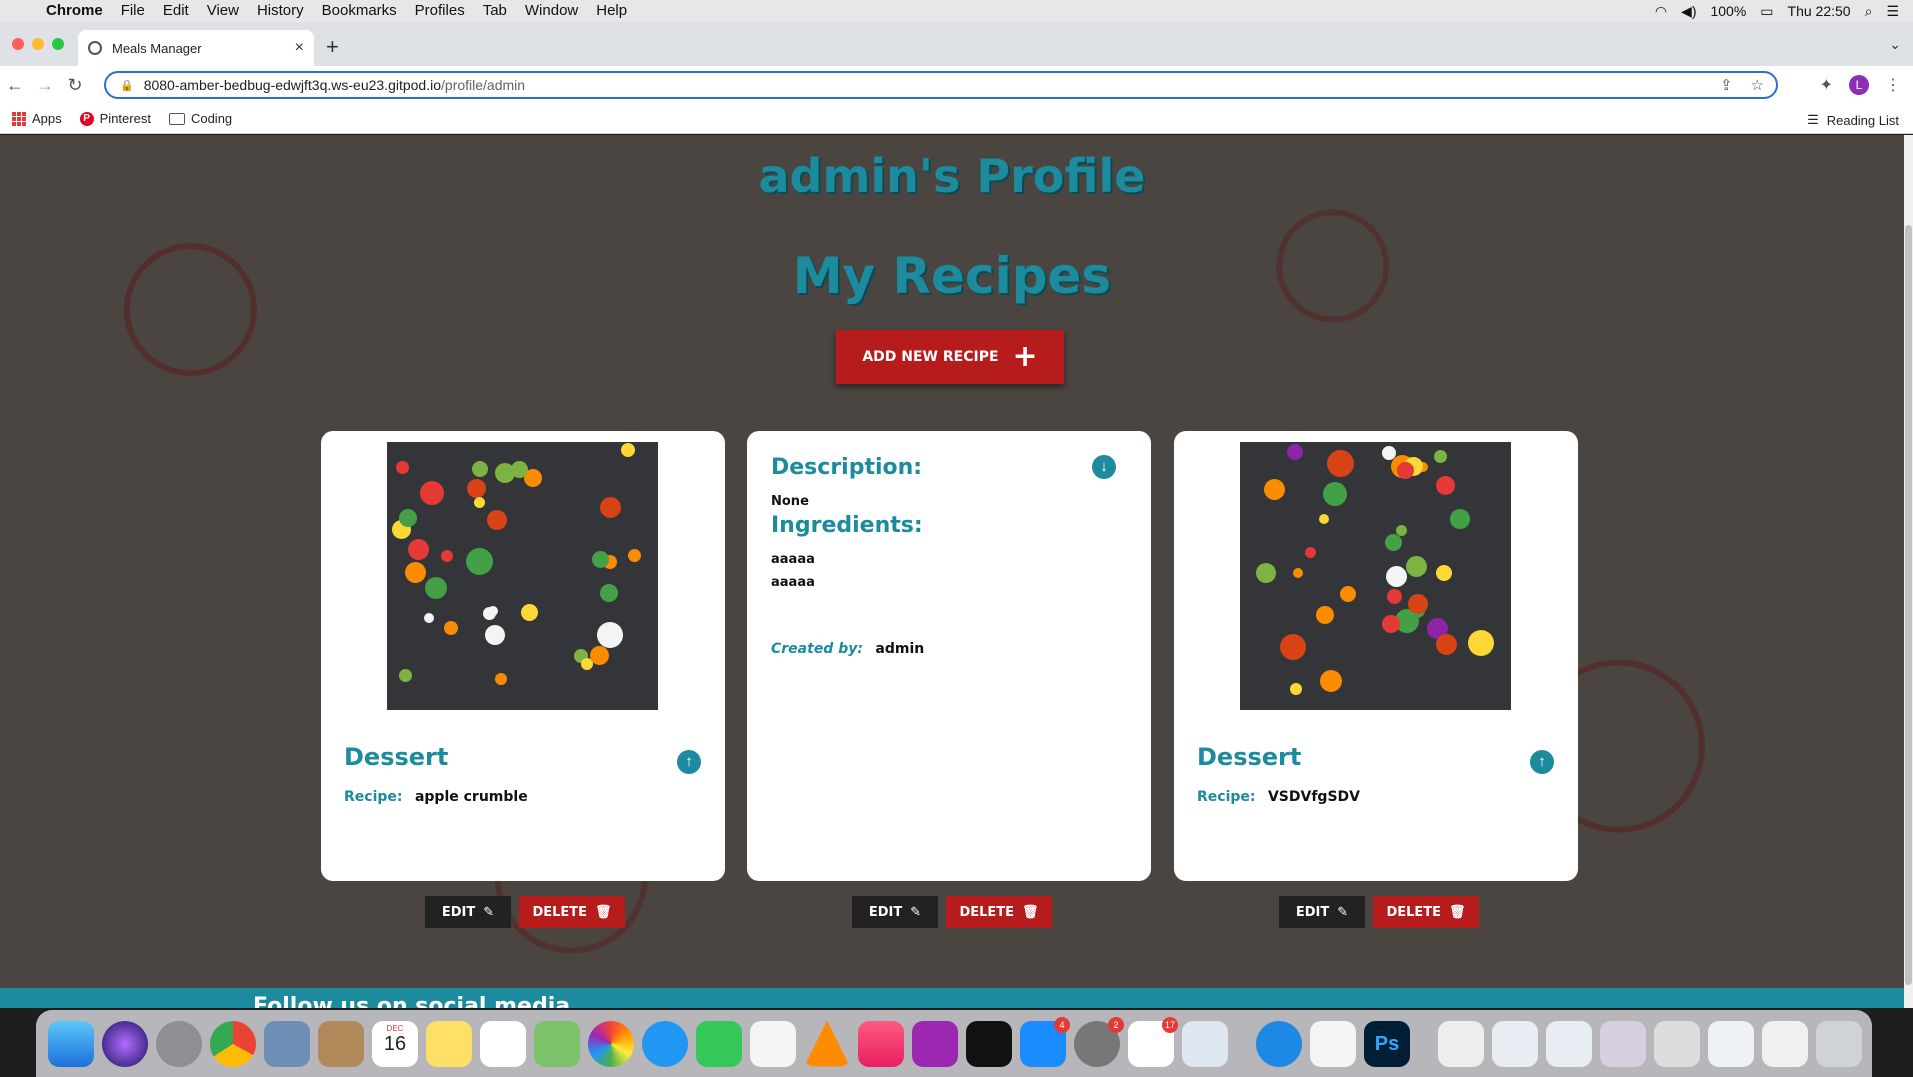  What do you see at coordinates (611, 1043) in the screenshot?
I see `photos-icon` at bounding box center [611, 1043].